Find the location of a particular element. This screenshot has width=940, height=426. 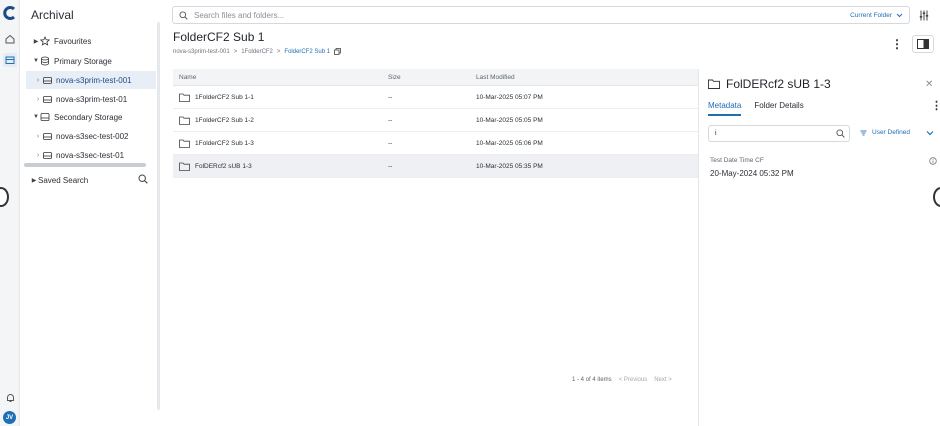

column-header-last-modified: Last Modified is located at coordinates (587, 77).